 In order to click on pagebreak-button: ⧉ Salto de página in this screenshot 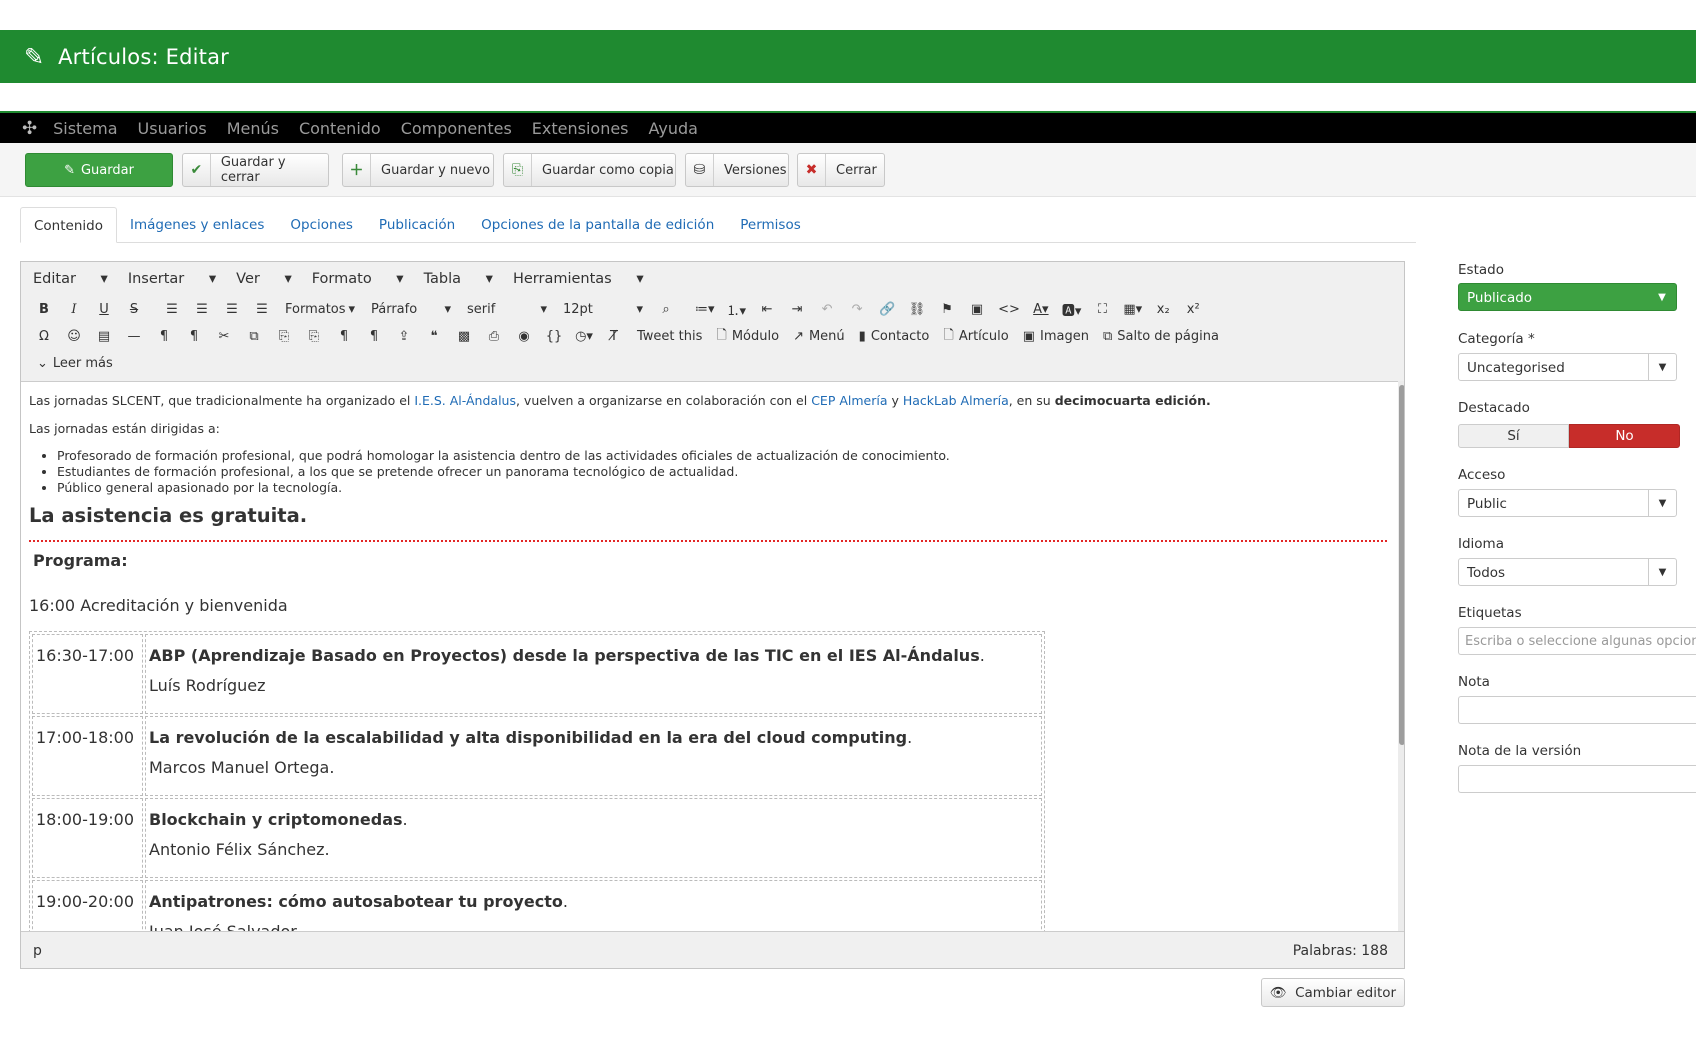, I will do `click(1161, 337)`.